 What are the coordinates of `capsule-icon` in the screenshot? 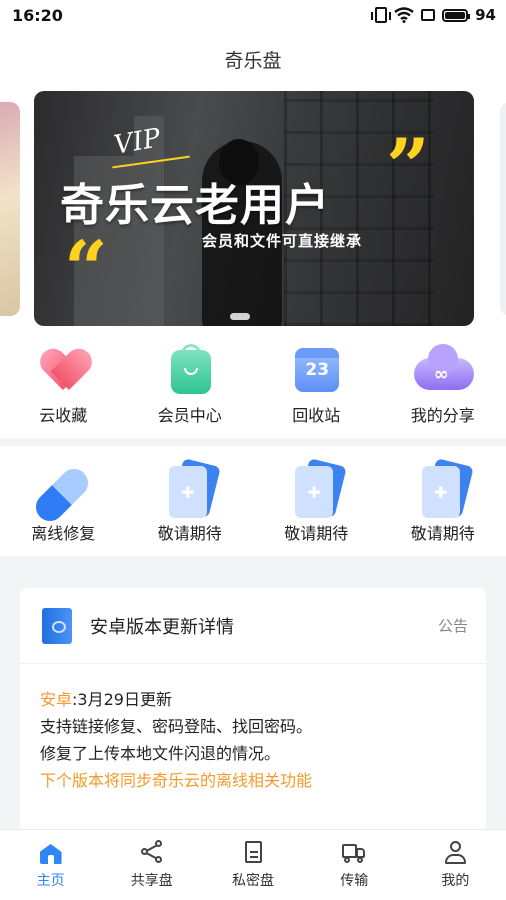 It's located at (63, 494).